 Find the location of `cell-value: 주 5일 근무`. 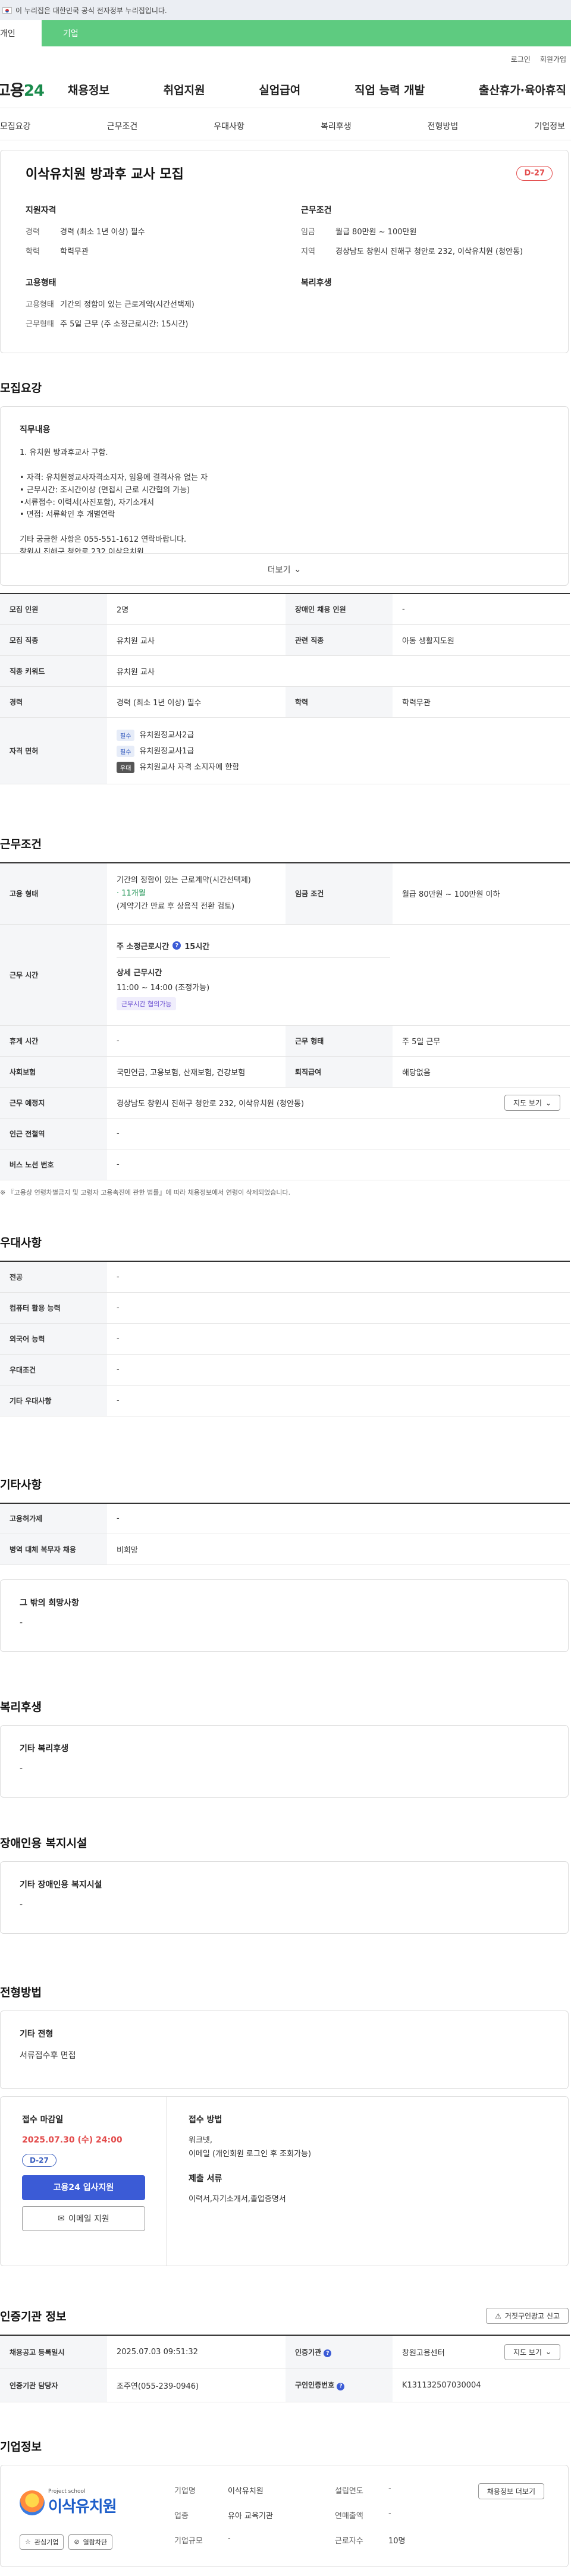

cell-value: 주 5일 근무 is located at coordinates (482, 1041).